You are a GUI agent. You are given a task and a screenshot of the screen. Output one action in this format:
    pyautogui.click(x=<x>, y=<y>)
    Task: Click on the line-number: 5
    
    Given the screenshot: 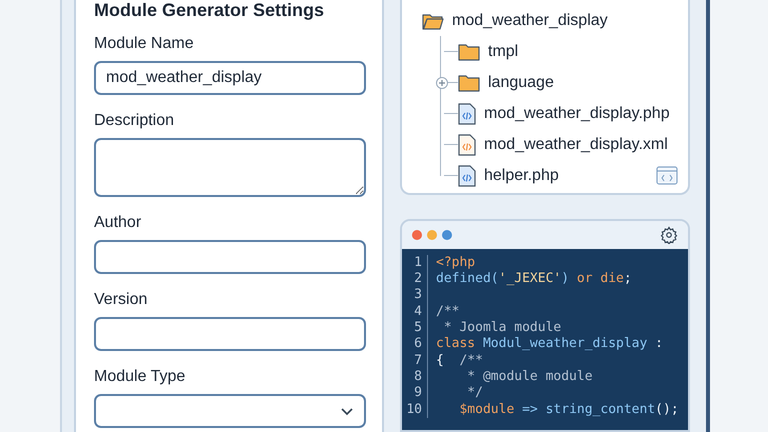 What is the action you would take?
    pyautogui.click(x=415, y=328)
    